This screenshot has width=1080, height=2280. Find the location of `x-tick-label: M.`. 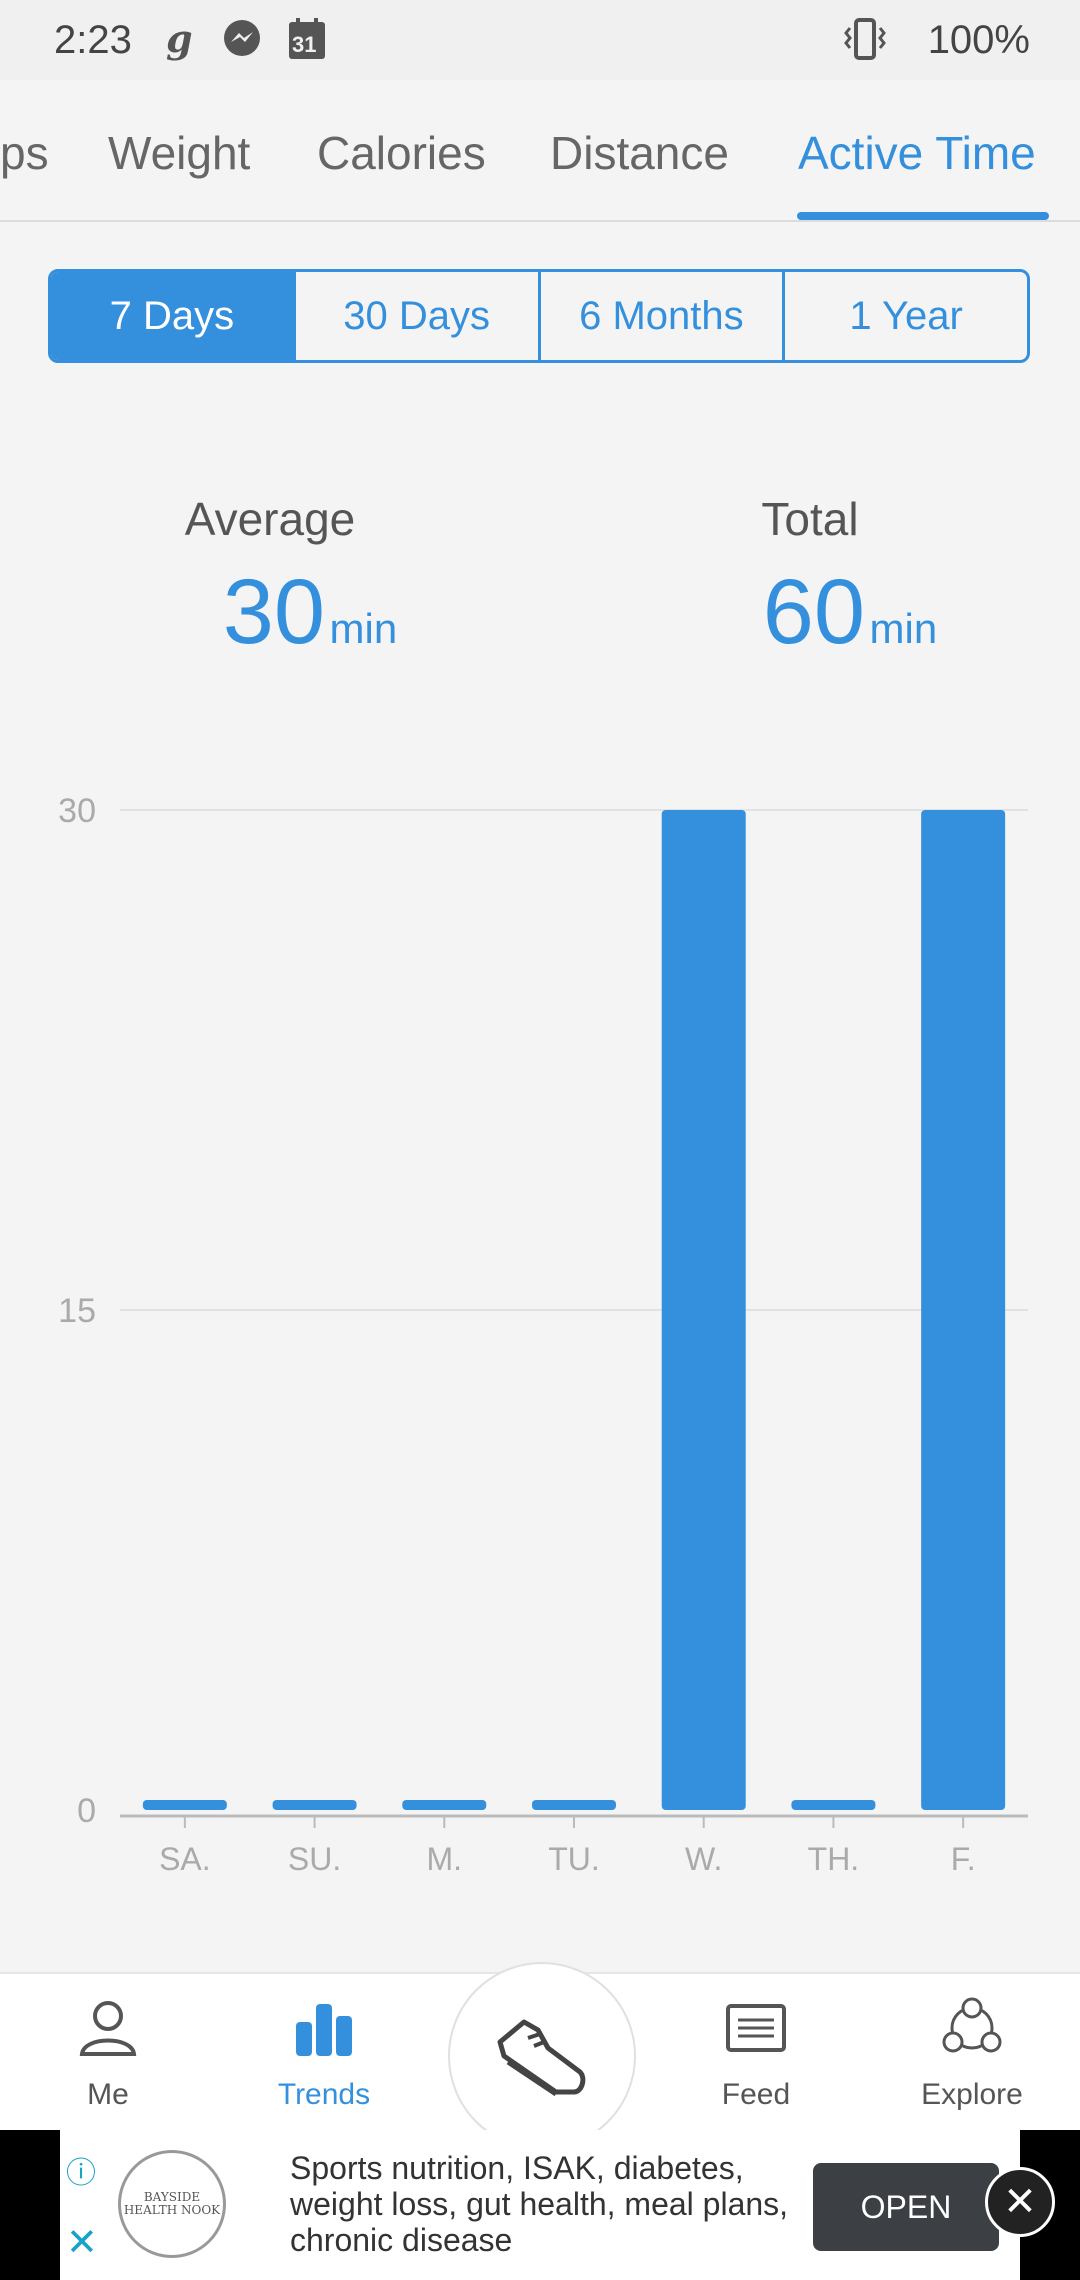

x-tick-label: M. is located at coordinates (445, 1859).